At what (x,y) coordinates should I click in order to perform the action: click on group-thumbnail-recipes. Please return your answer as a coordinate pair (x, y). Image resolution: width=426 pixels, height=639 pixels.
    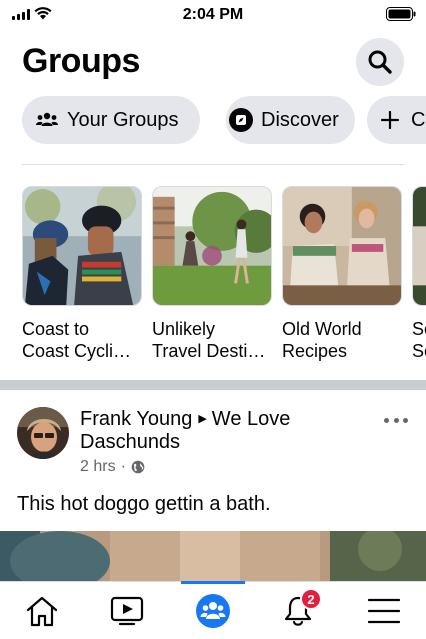
    Looking at the image, I should click on (342, 246).